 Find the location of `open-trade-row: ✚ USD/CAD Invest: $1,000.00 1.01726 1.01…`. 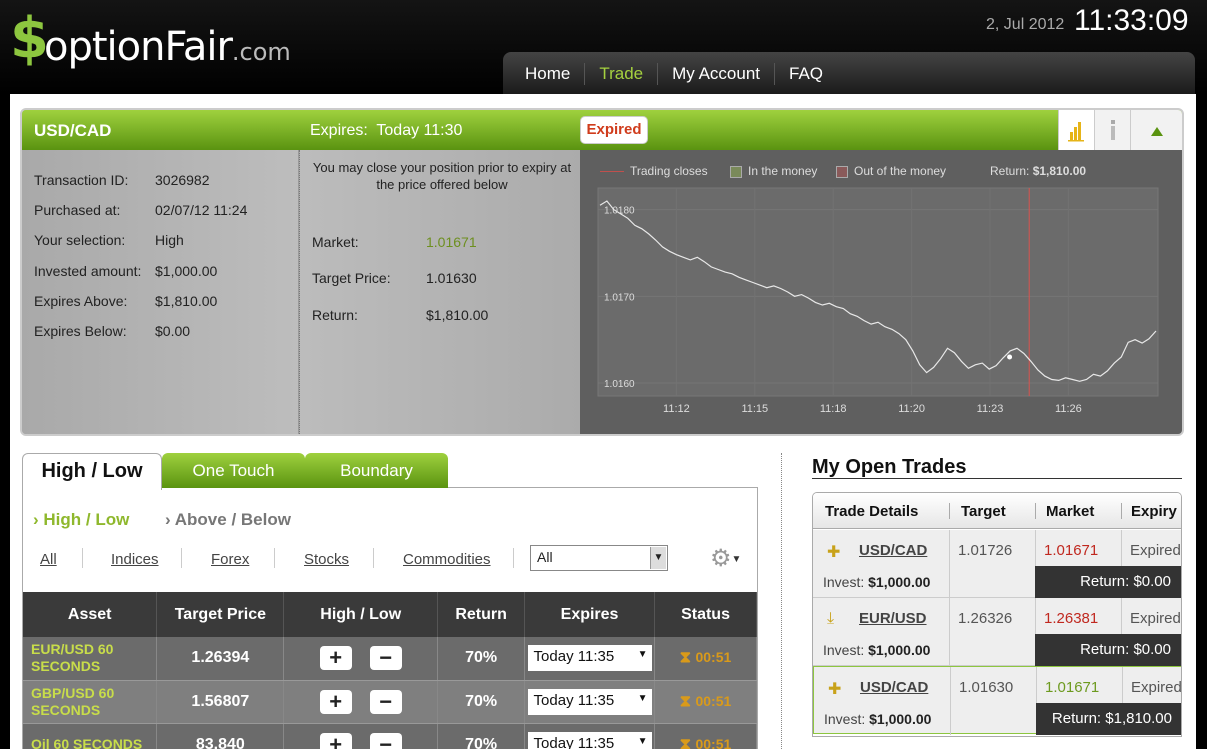

open-trade-row: ✚ USD/CAD Invest: $1,000.00 1.01726 1.01… is located at coordinates (997, 564).